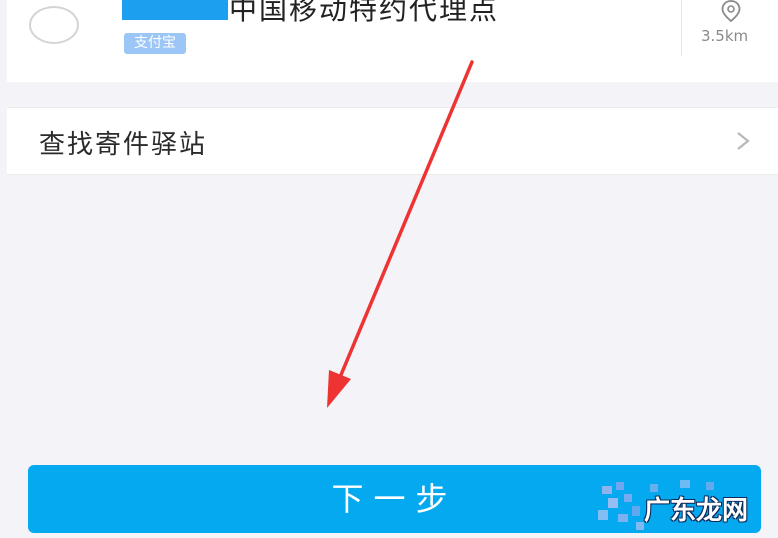 The image size is (778, 538). I want to click on find-station-row: 查找寄件驿站, so click(392, 141).